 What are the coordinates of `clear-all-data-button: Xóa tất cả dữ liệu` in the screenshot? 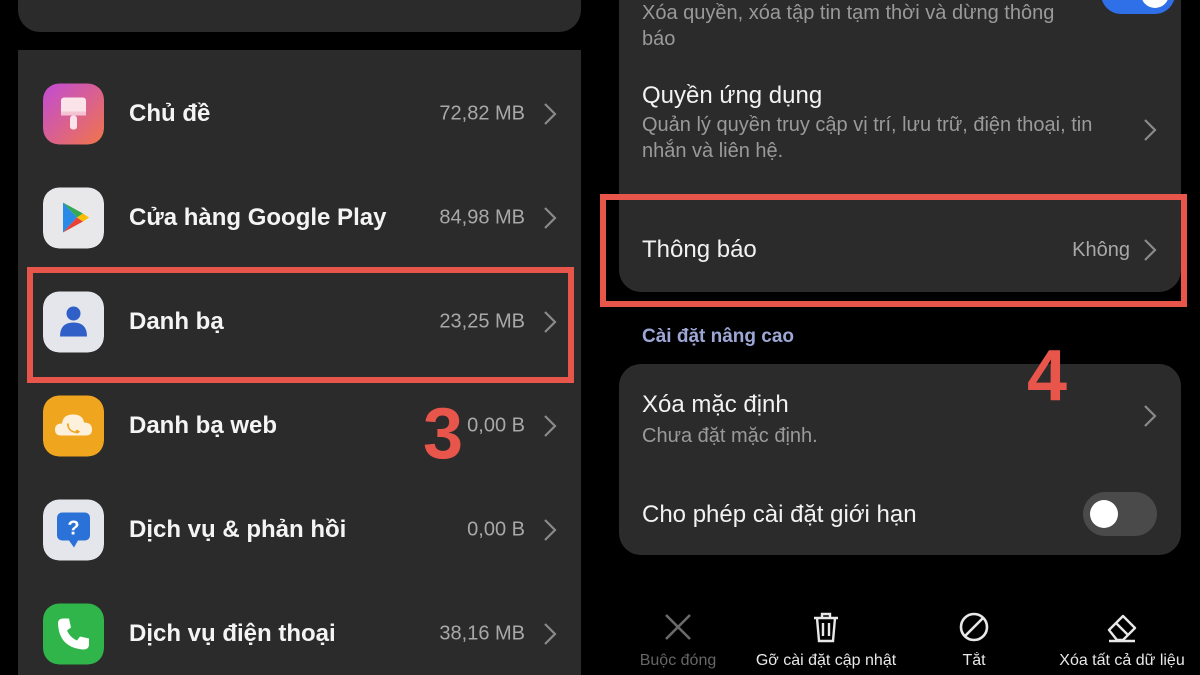 It's located at (1122, 641).